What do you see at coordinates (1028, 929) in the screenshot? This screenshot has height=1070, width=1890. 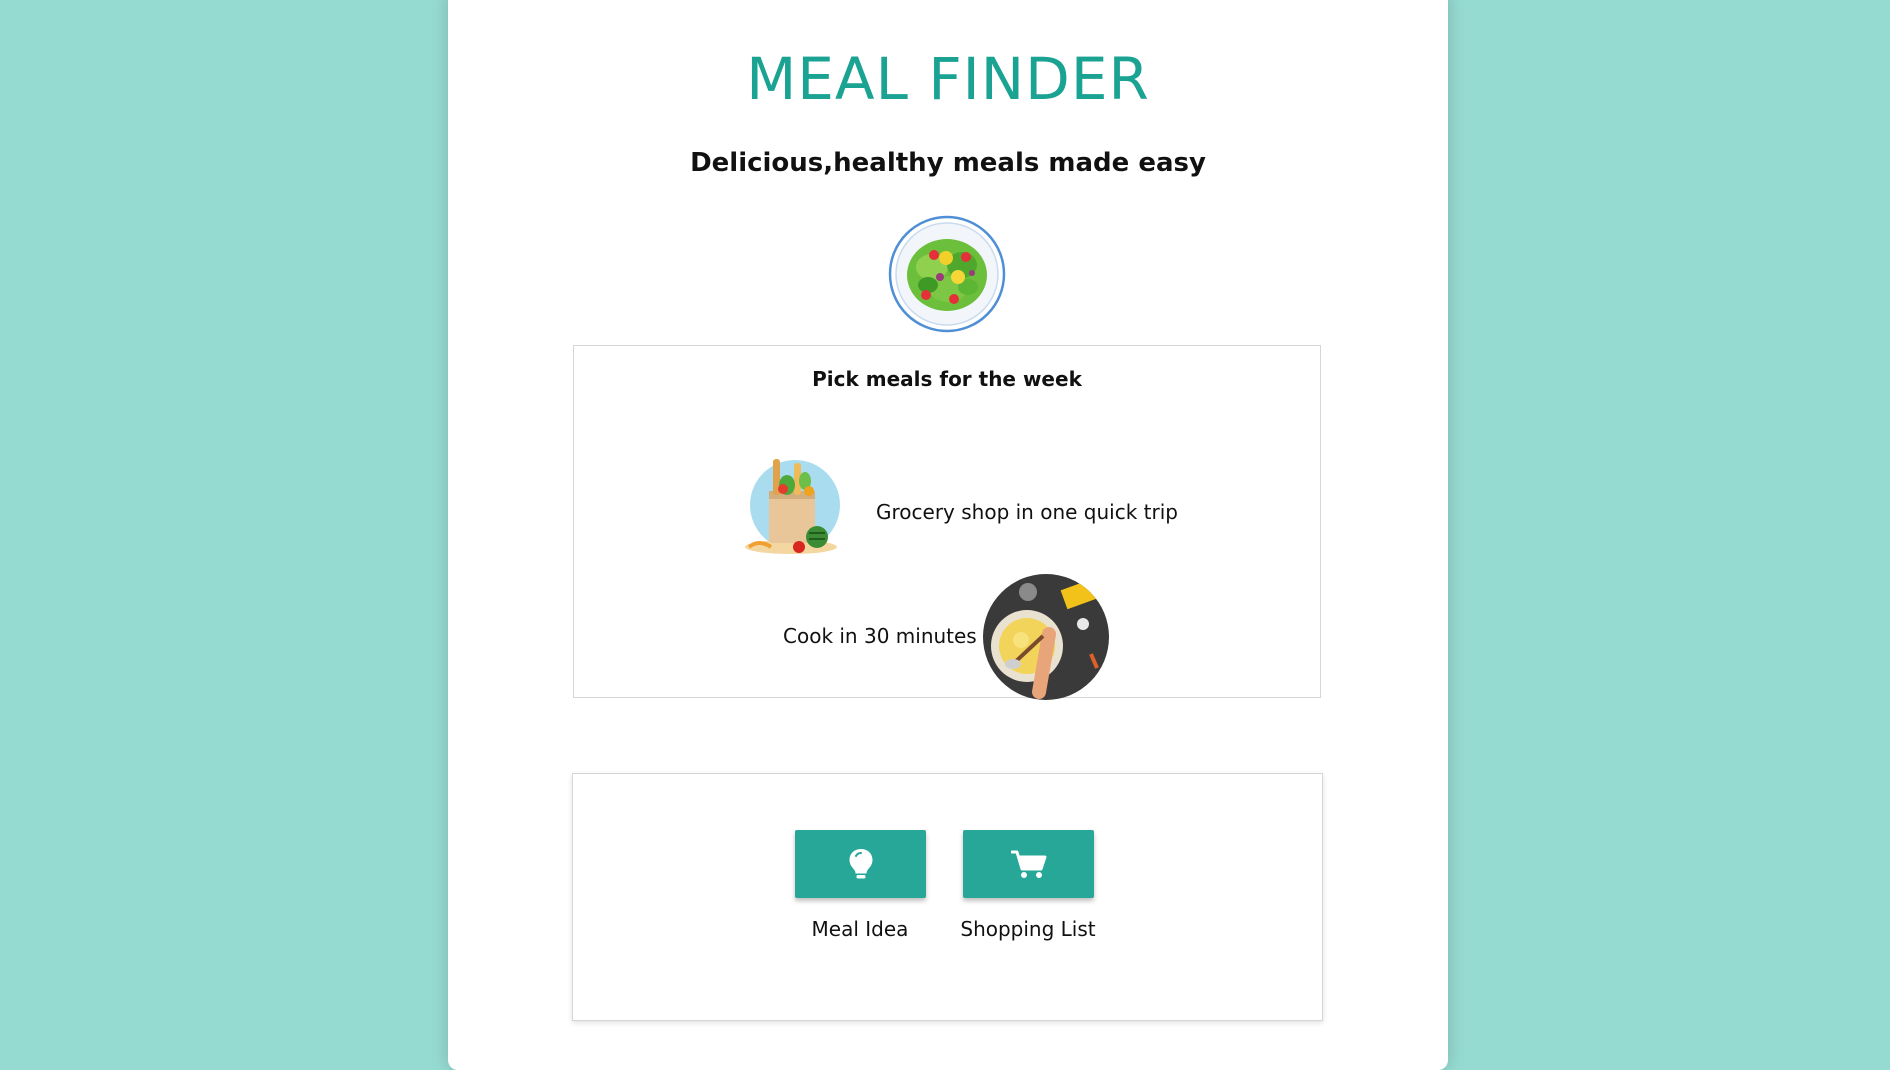 I see `shopping-list-label: Shopping List` at bounding box center [1028, 929].